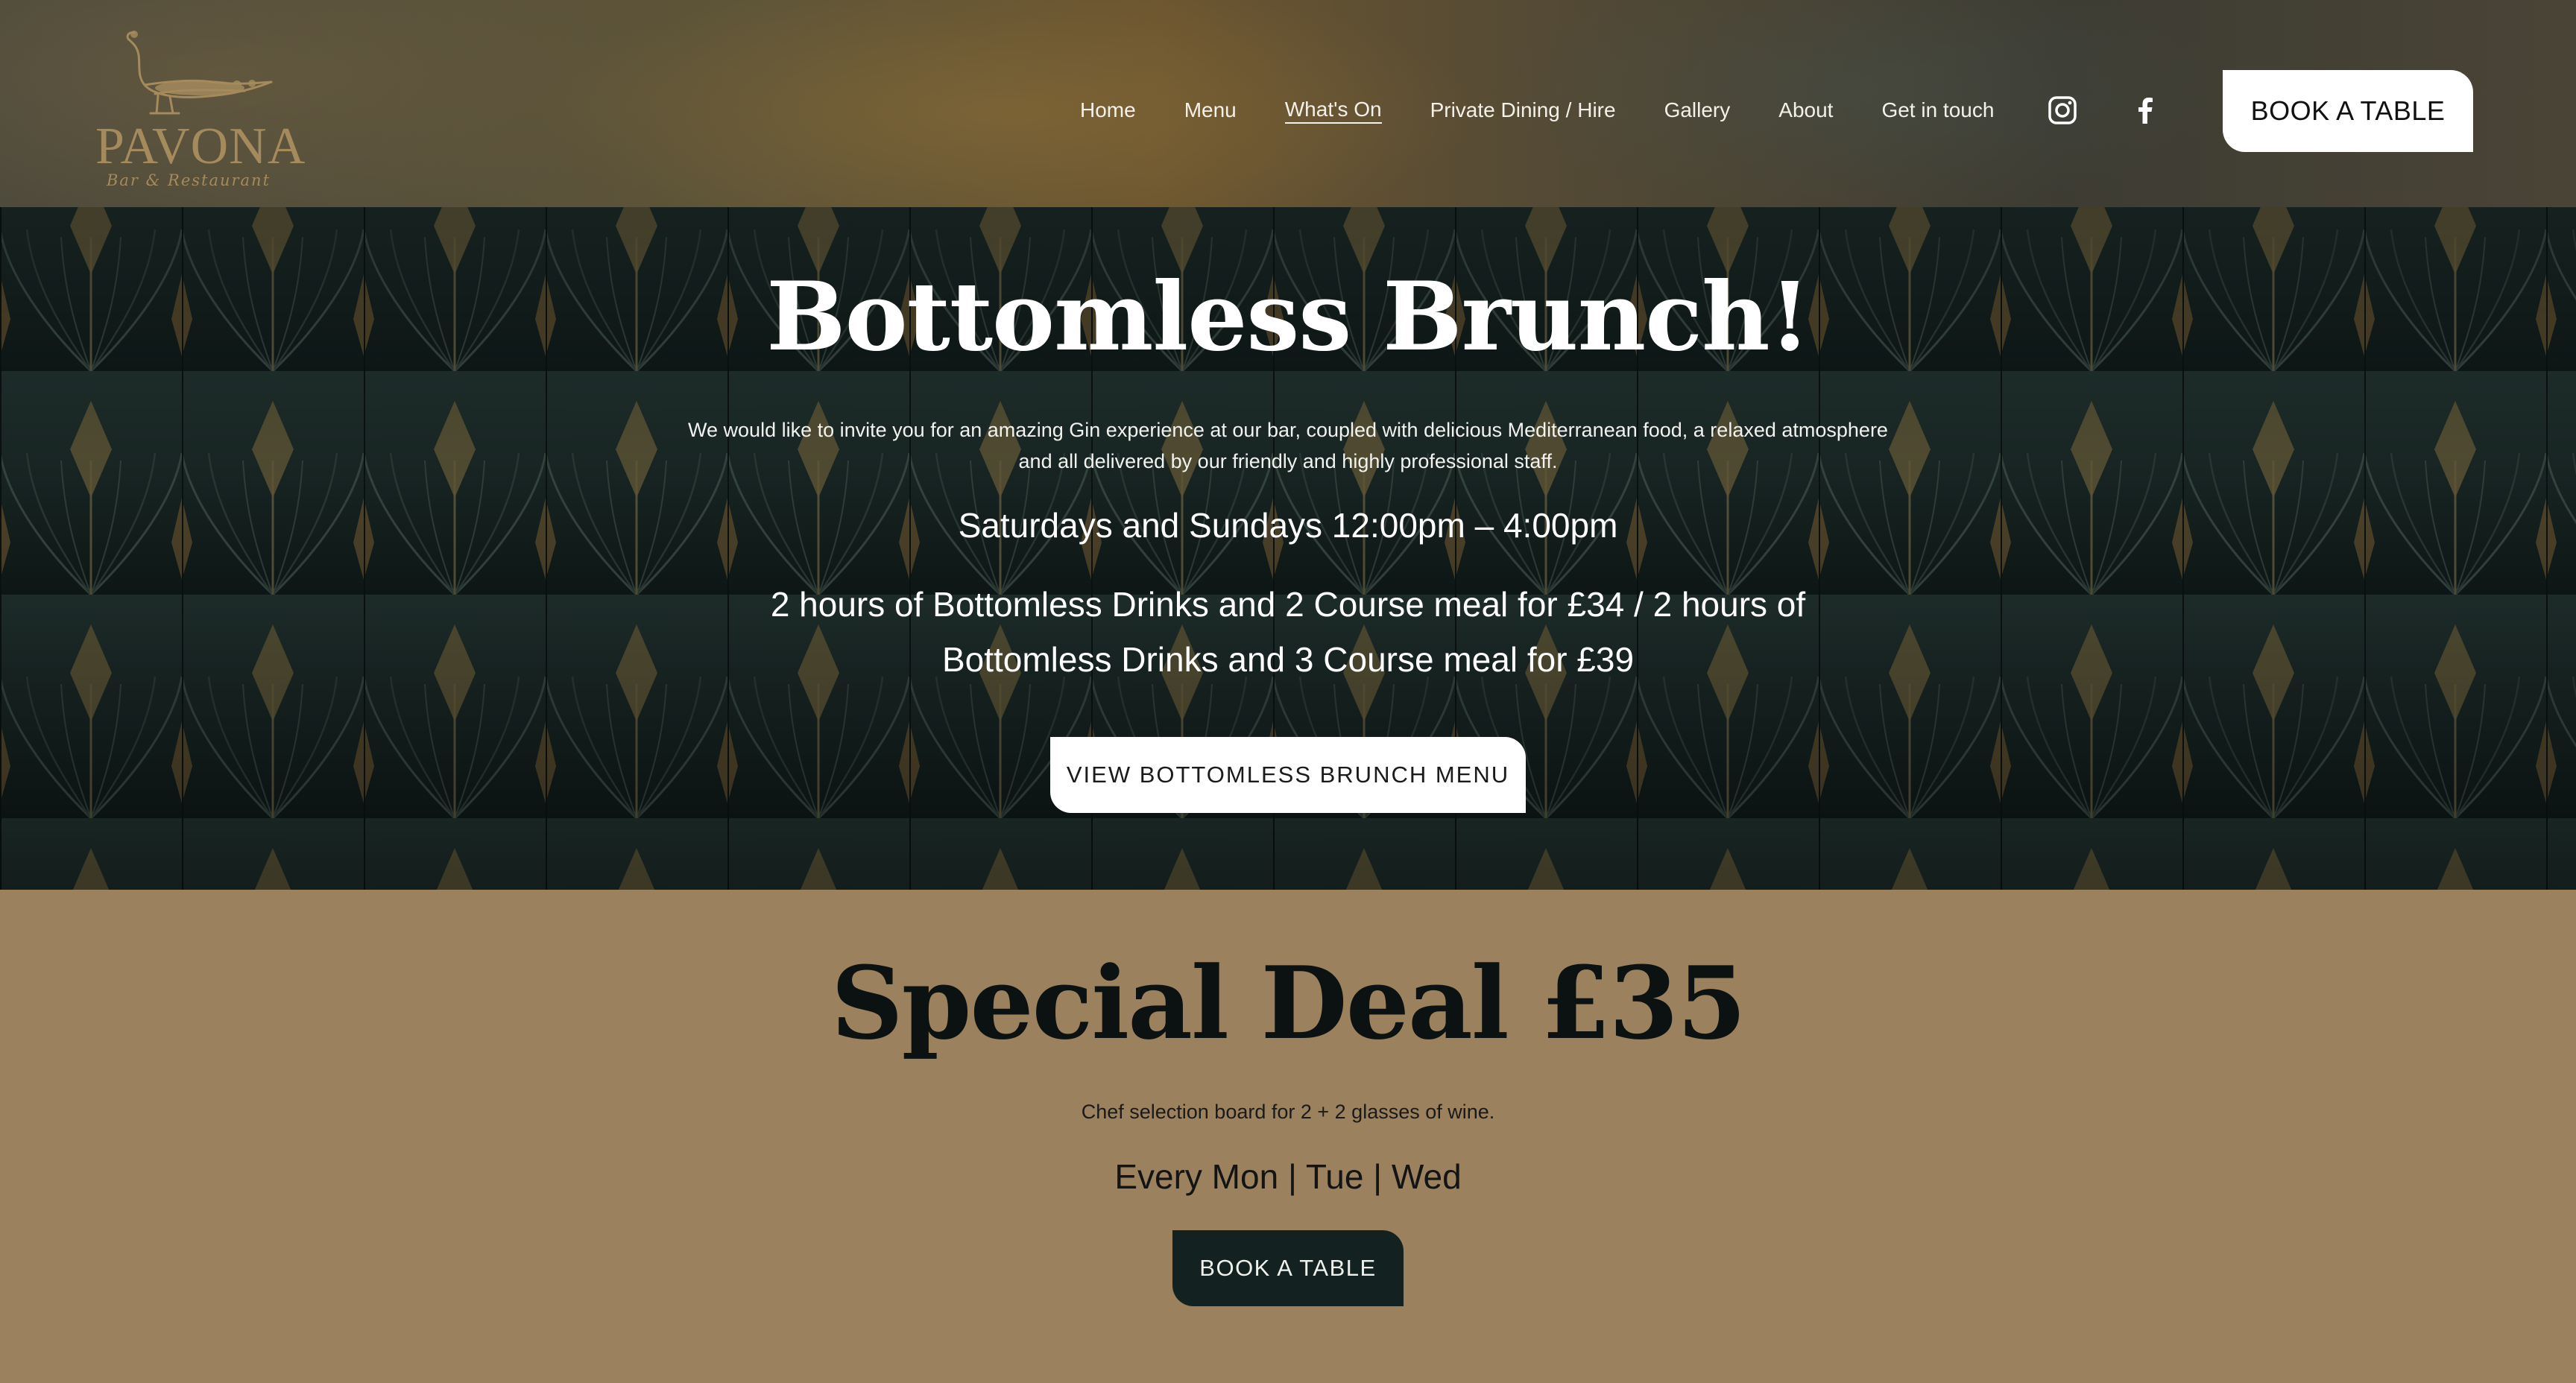  I want to click on nav-private-dining: Private Dining / Hire, so click(1523, 110).